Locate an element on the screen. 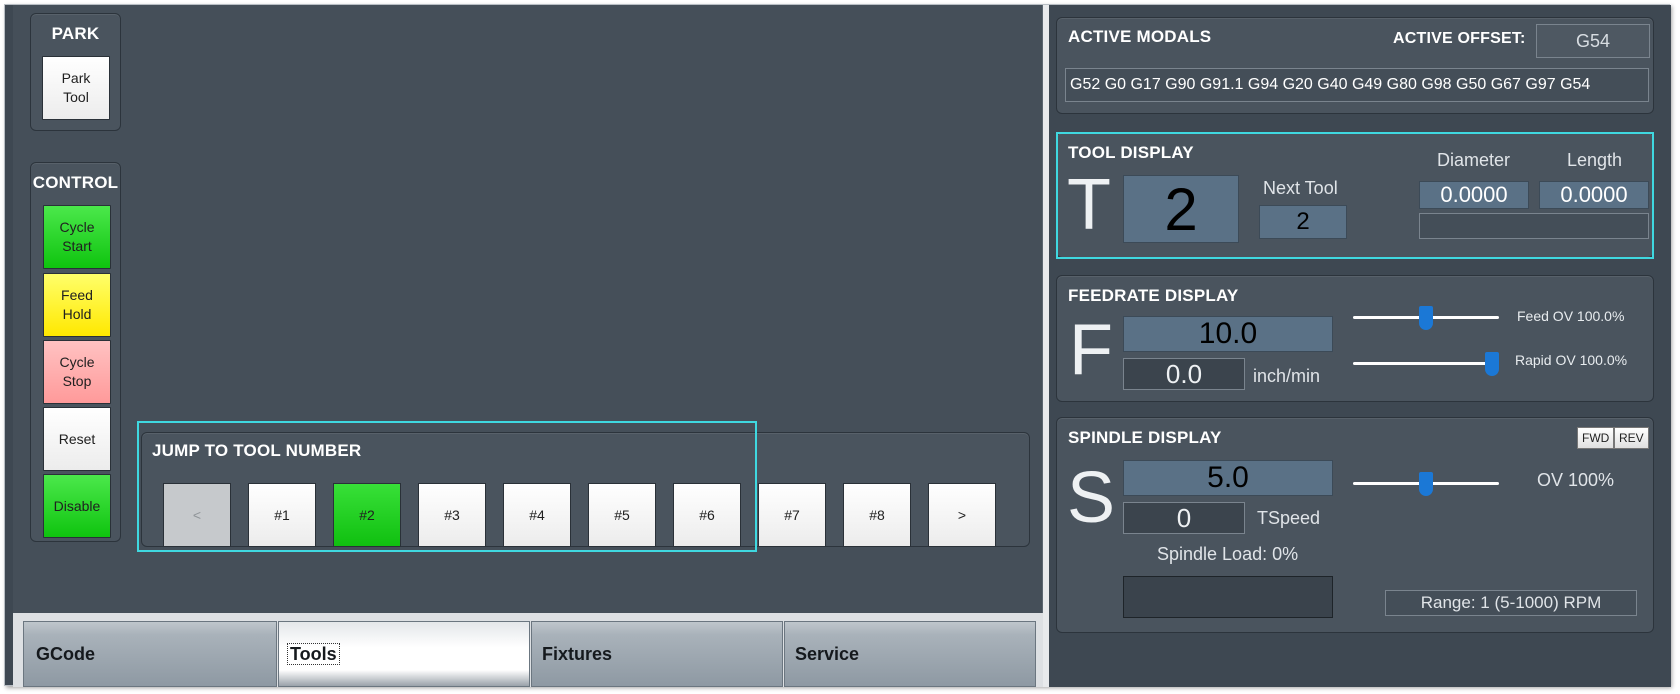 This screenshot has height=694, width=1680. park-tool-label: Park Tool is located at coordinates (76, 87).